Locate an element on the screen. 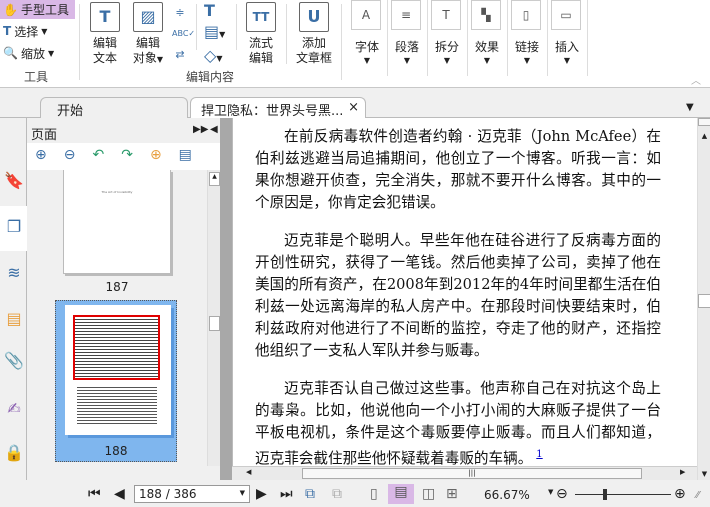 Image resolution: width=710 pixels, height=507 pixels. text-line: 迈克菲否认自己做过这些事。他声称自己在对抗这个岛上 is located at coordinates (472, 388).